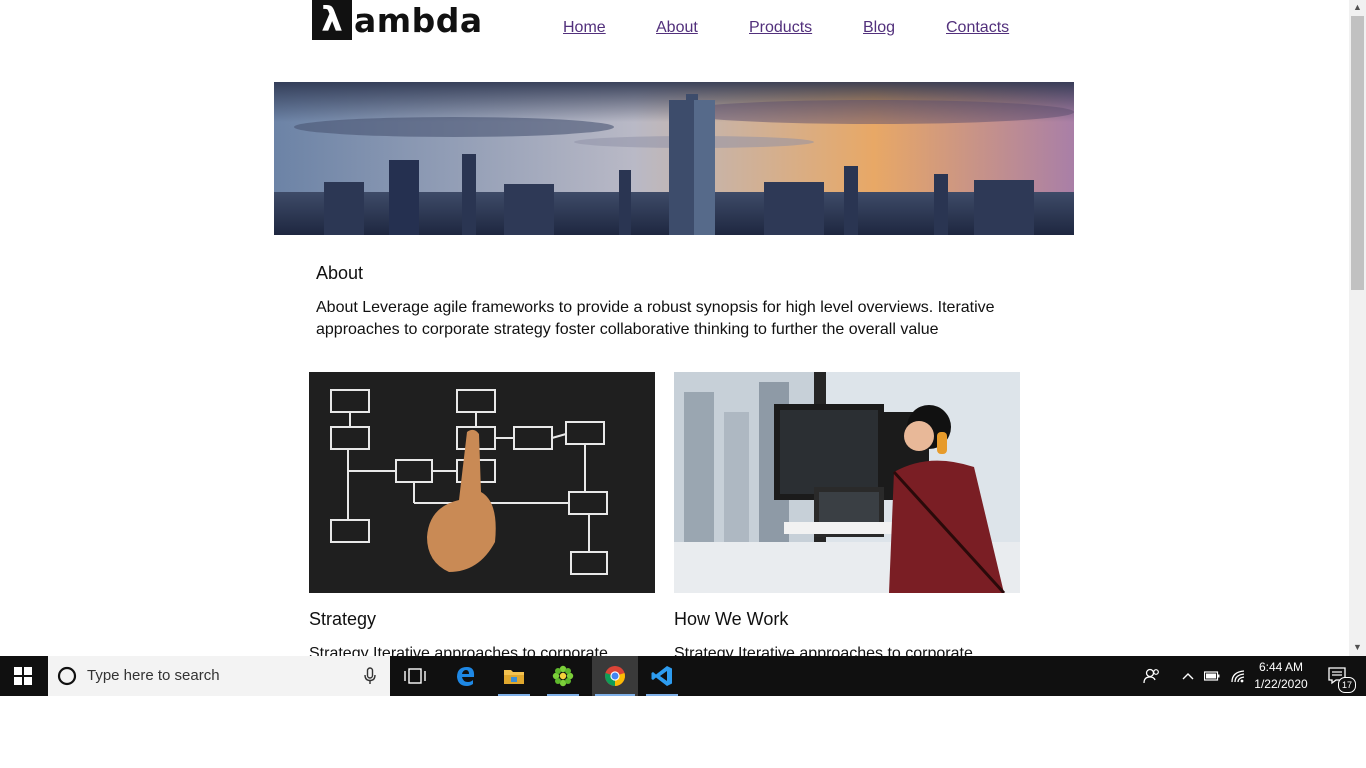 Image resolution: width=1366 pixels, height=768 pixels. I want to click on how-we-work-card-title: How We Work, so click(731, 619).